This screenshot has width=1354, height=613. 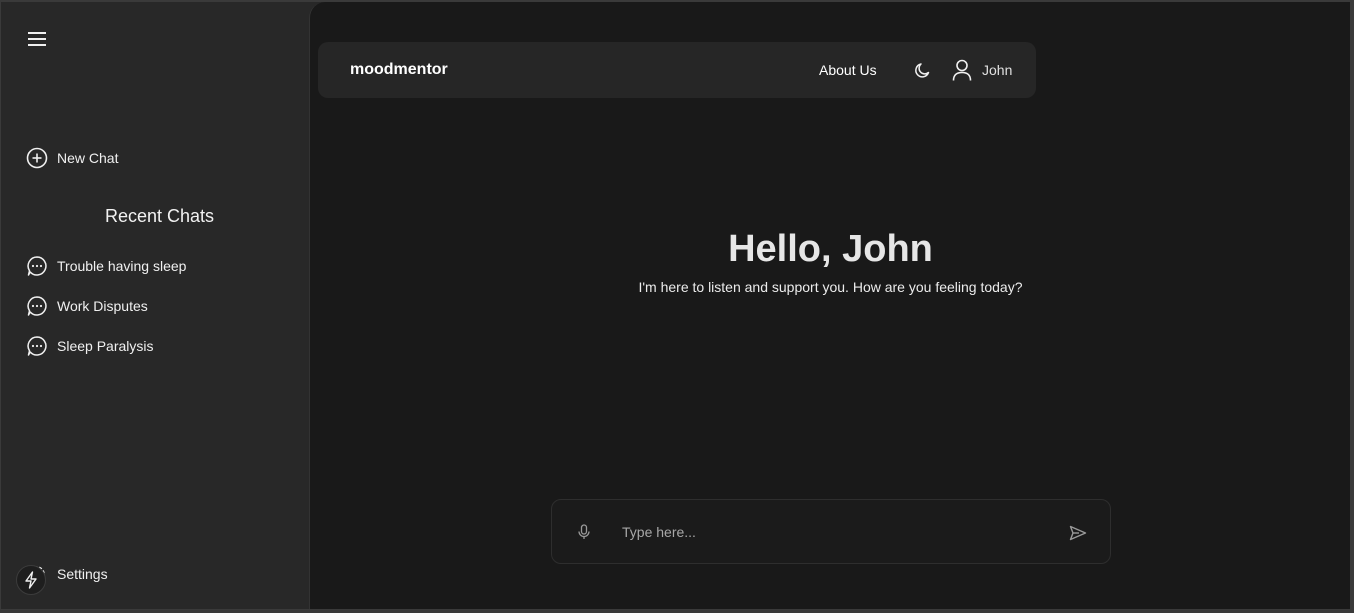 I want to click on quick-action-button, so click(x=31, y=580).